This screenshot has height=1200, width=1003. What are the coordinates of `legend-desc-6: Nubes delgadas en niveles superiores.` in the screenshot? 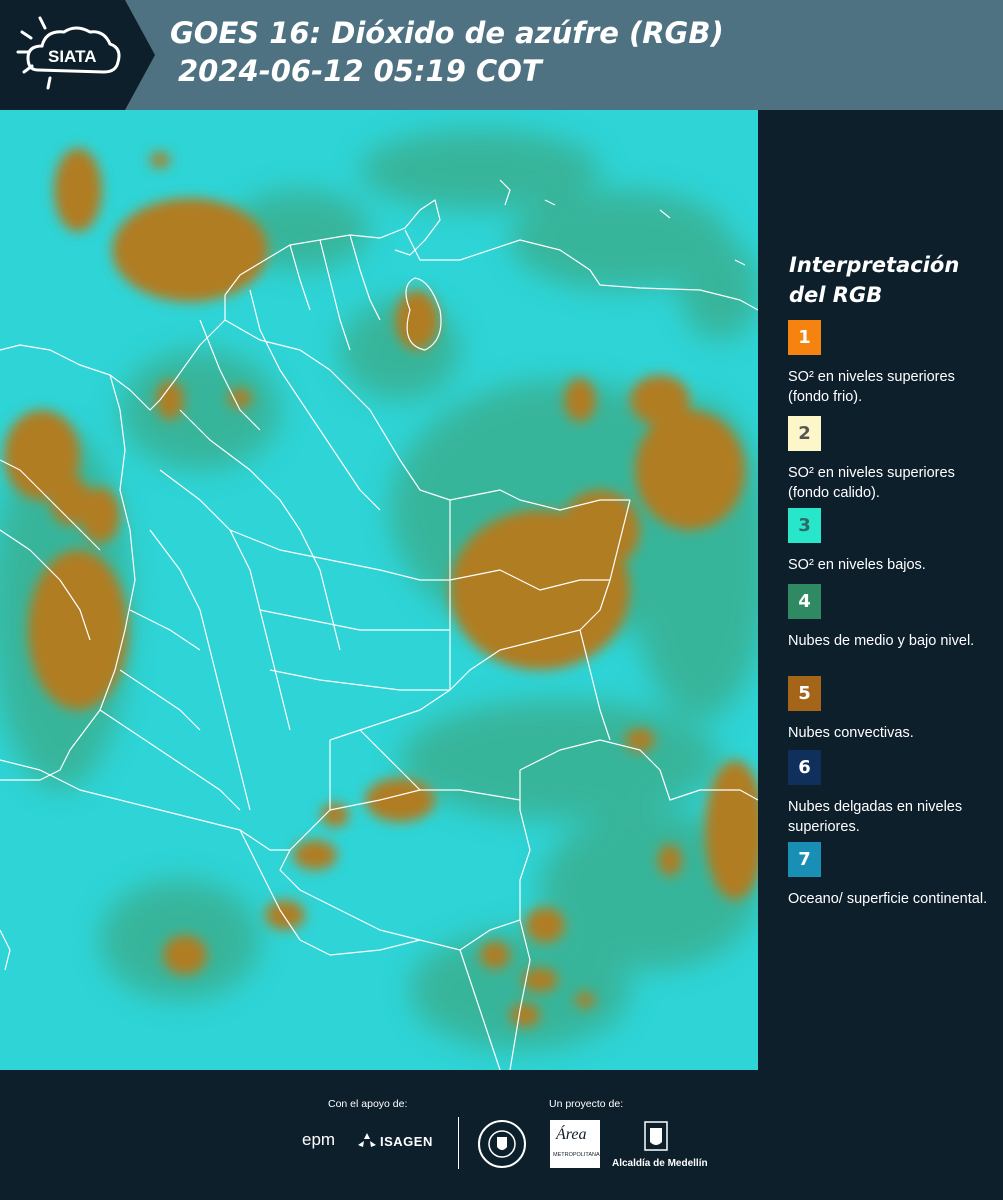 It's located at (875, 817).